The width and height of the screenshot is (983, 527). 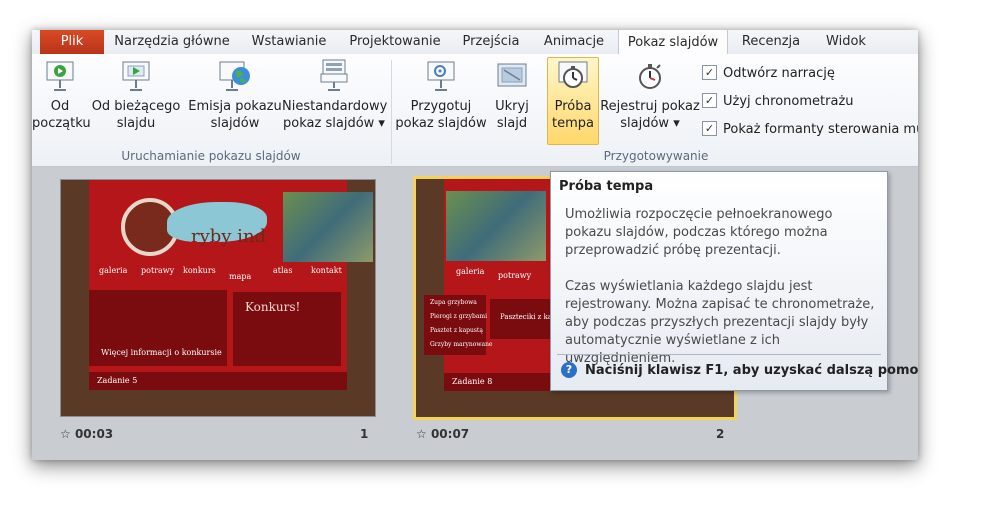 What do you see at coordinates (61, 95) in the screenshot?
I see `from-beginning-button: Od początku` at bounding box center [61, 95].